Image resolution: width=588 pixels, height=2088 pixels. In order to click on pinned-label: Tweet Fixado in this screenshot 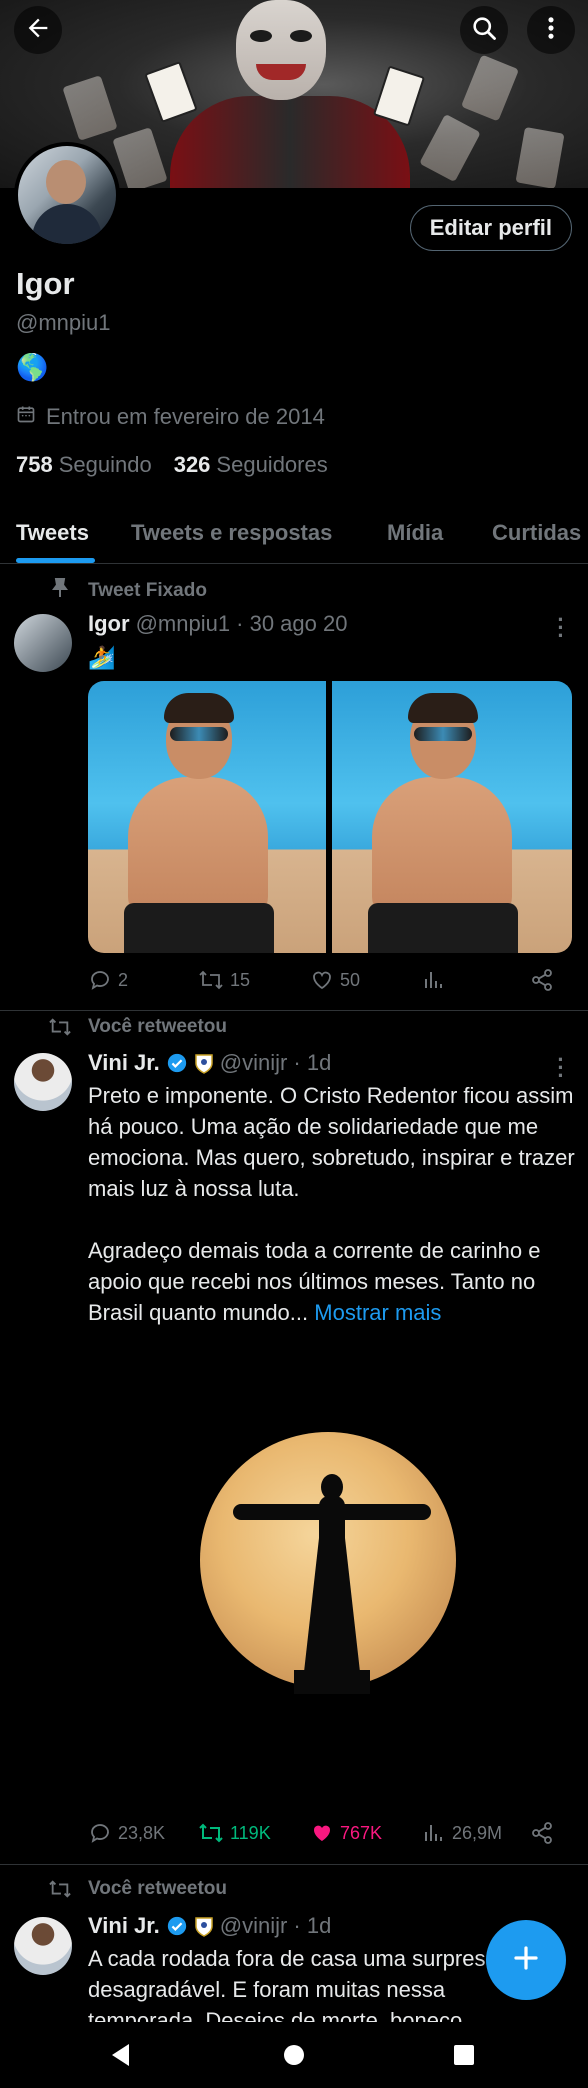, I will do `click(129, 591)`.